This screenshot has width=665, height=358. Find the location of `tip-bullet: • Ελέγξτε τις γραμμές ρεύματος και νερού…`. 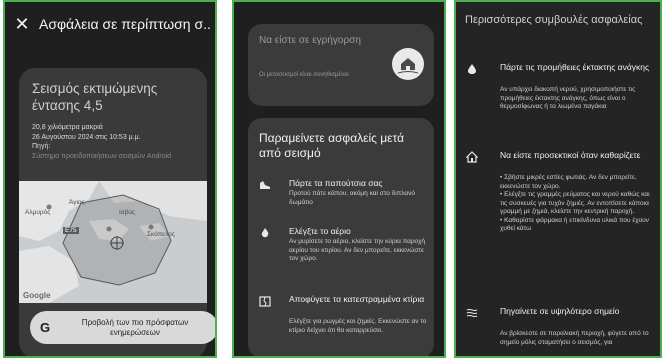

tip-bullet: • Ελέγξτε τις γραμμές ρεύματος και νερού… is located at coordinates (575, 203).